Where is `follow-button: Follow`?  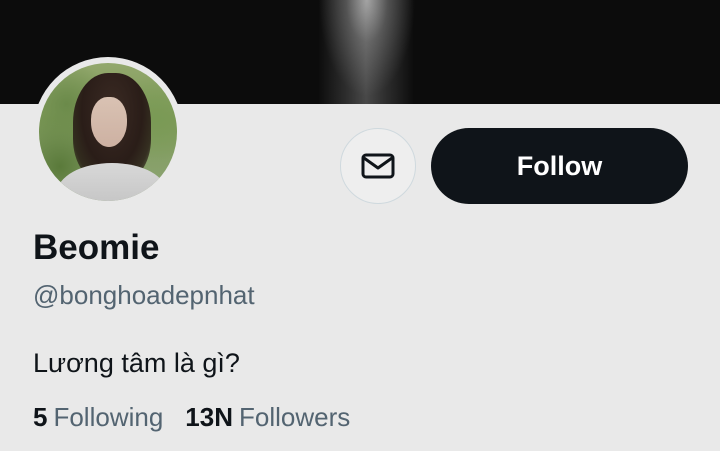
follow-button: Follow is located at coordinates (559, 166).